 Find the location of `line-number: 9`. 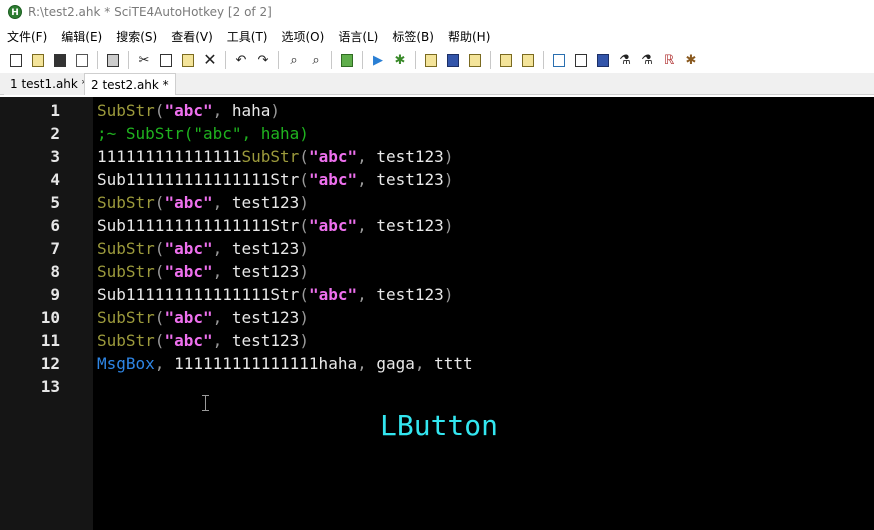

line-number: 9 is located at coordinates (55, 294).